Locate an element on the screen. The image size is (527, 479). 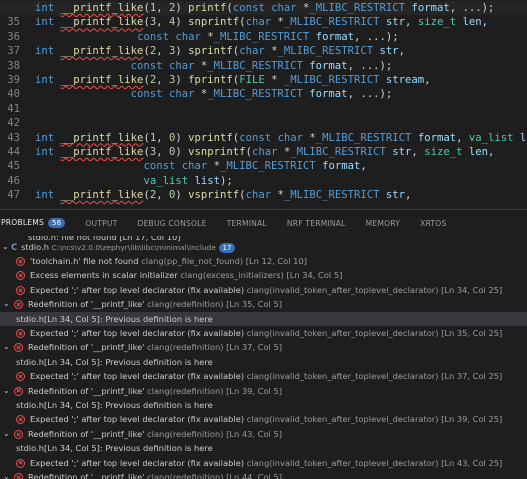
problem-location: [Ln 12, Col 10] is located at coordinates (276, 261).